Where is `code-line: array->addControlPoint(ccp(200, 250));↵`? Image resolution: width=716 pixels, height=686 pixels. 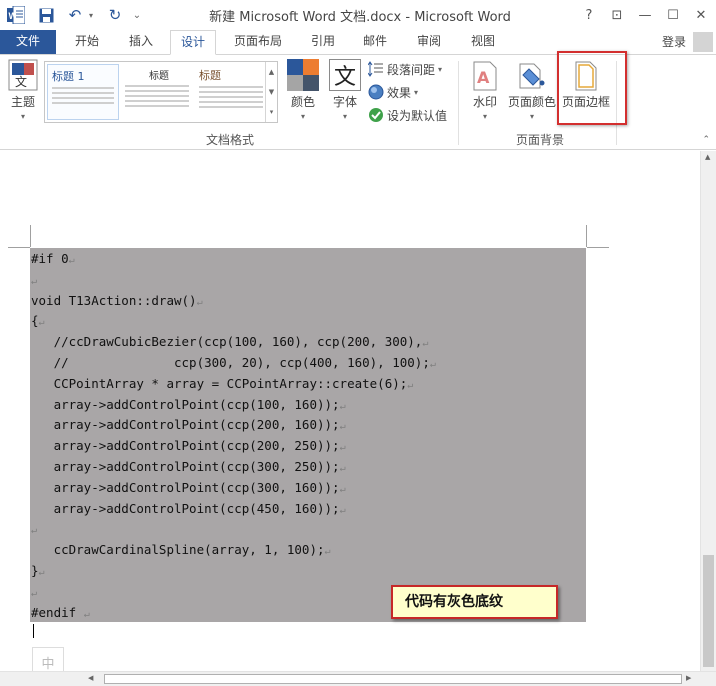 code-line: array->addControlPoint(ccp(200, 250));↵ is located at coordinates (188, 445).